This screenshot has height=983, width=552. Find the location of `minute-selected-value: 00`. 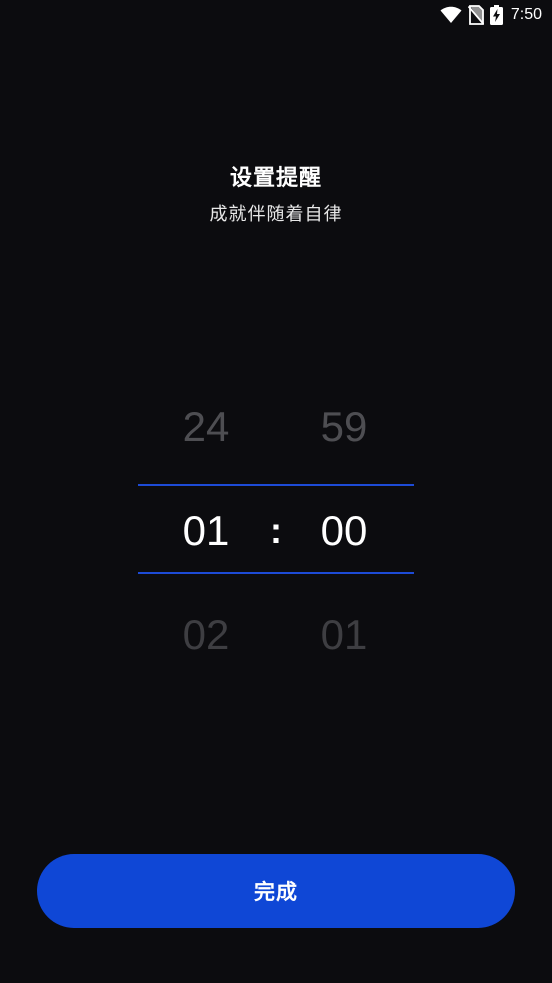

minute-selected-value: 00 is located at coordinates (344, 531).